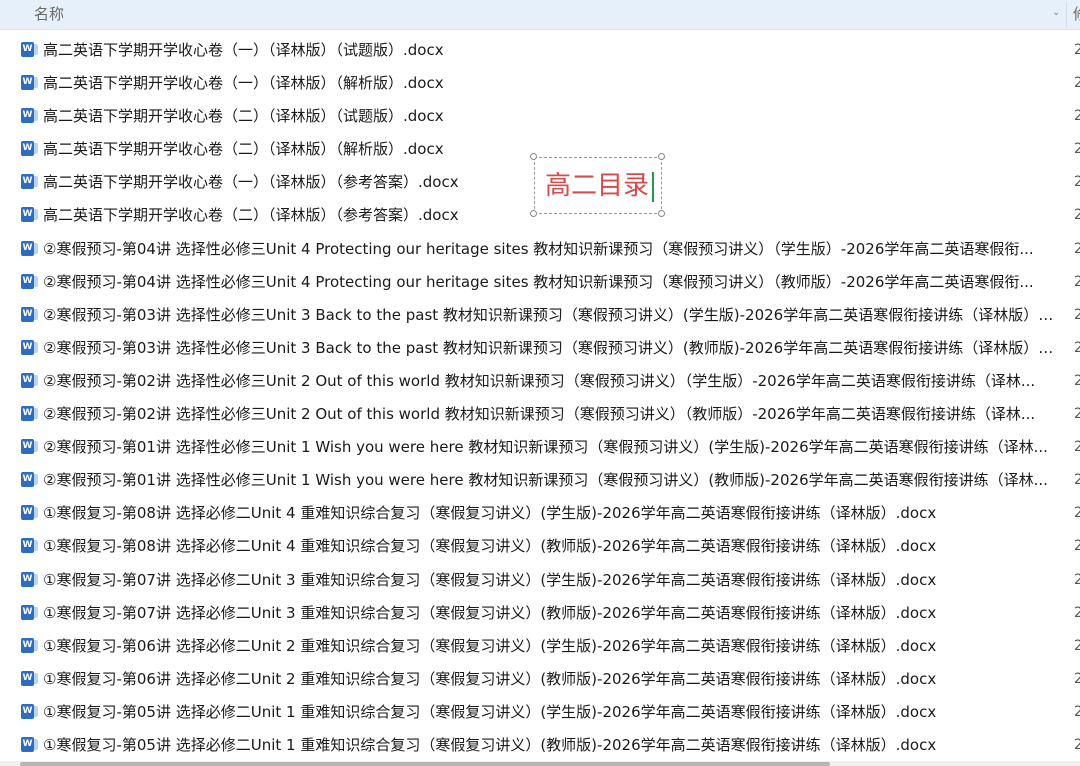 The height and width of the screenshot is (766, 1080). What do you see at coordinates (425, 764) in the screenshot?
I see `horizontal-scrollbar-thumb` at bounding box center [425, 764].